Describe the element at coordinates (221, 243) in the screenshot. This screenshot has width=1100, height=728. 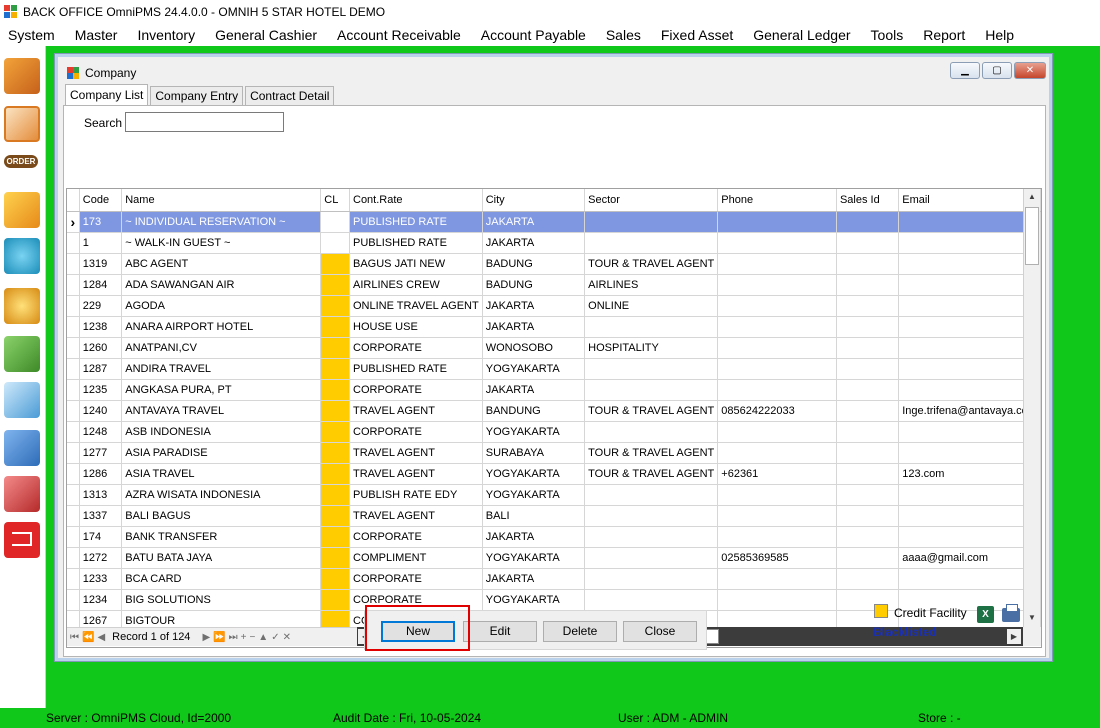
I see `cell-name: ~ WALK-IN GUEST ~` at that location.